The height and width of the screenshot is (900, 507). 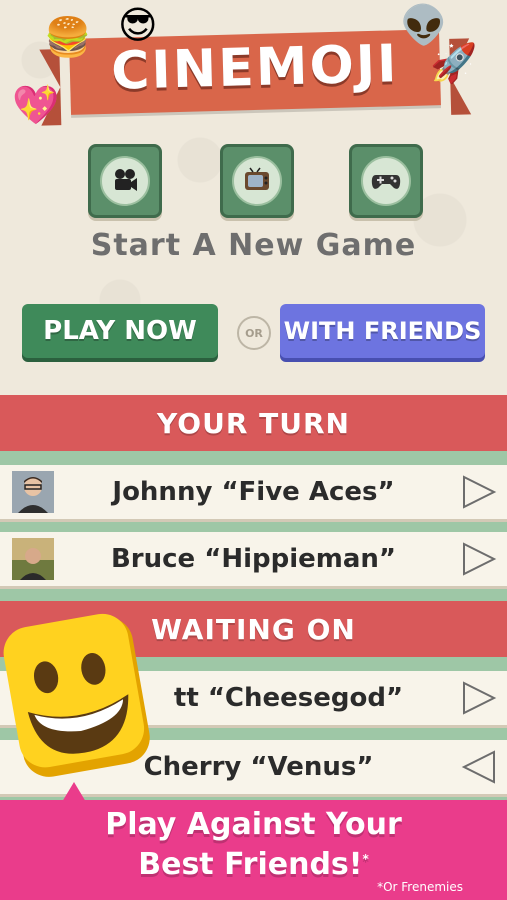 I want to click on alien-icon: 👽, so click(x=424, y=25).